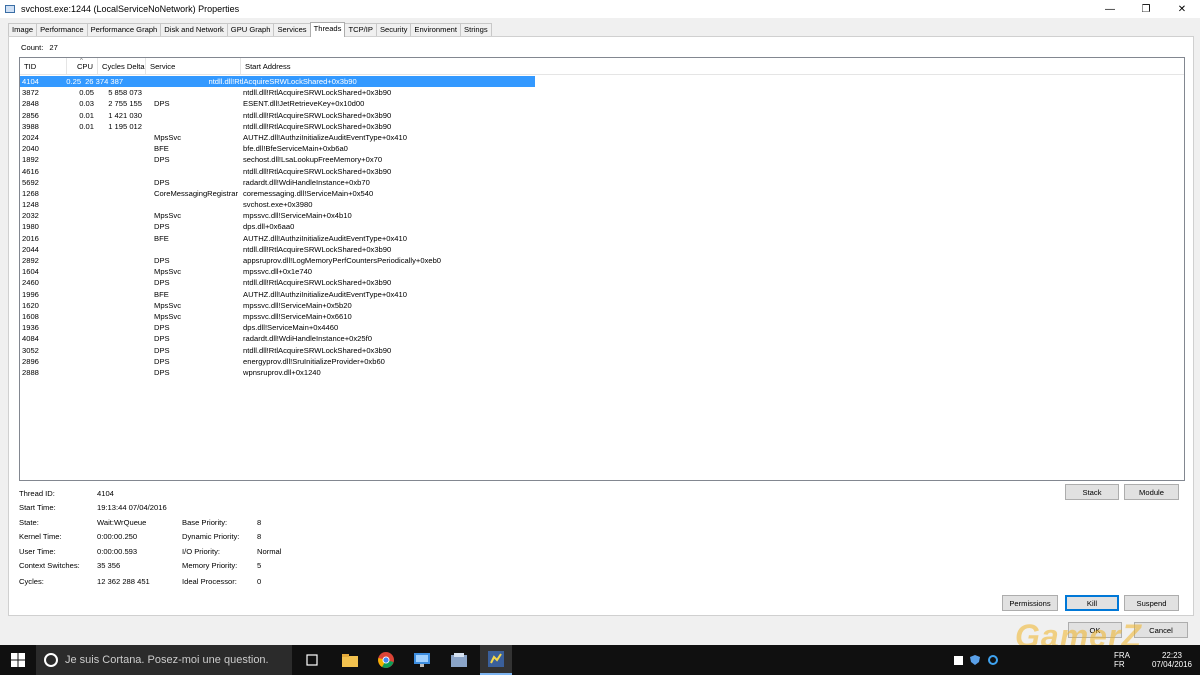 The width and height of the screenshot is (1200, 675). Describe the element at coordinates (496, 660) in the screenshot. I see `process-explorer-button` at that location.